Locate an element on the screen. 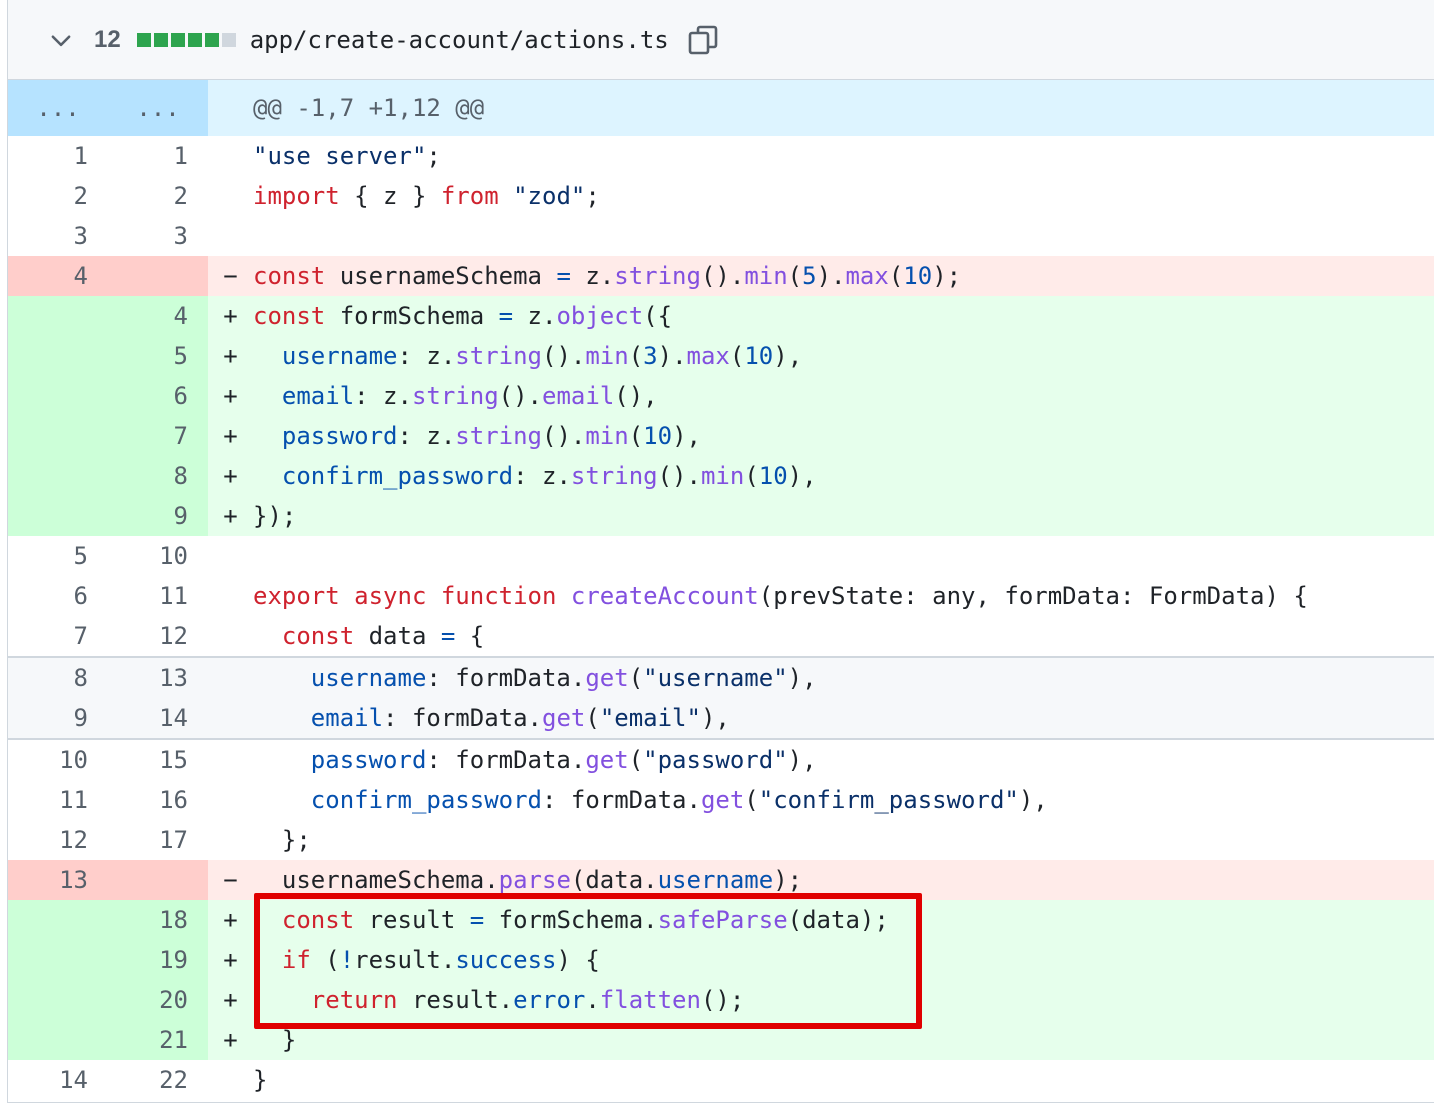 Image resolution: width=1434 pixels, height=1106 pixels. new-line-number: 21 is located at coordinates (158, 1040).